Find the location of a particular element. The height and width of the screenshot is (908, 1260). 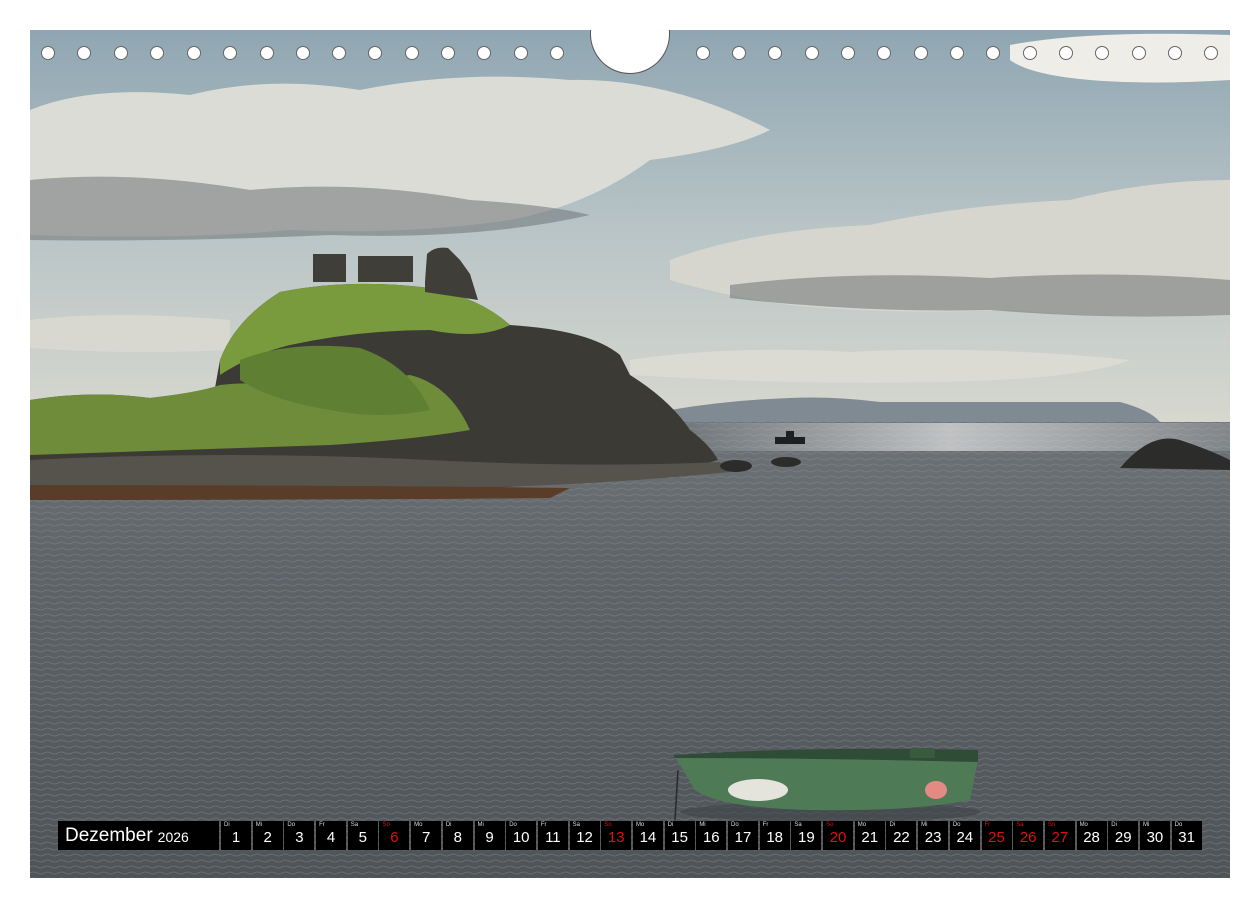

day-number: 16 is located at coordinates (711, 837).